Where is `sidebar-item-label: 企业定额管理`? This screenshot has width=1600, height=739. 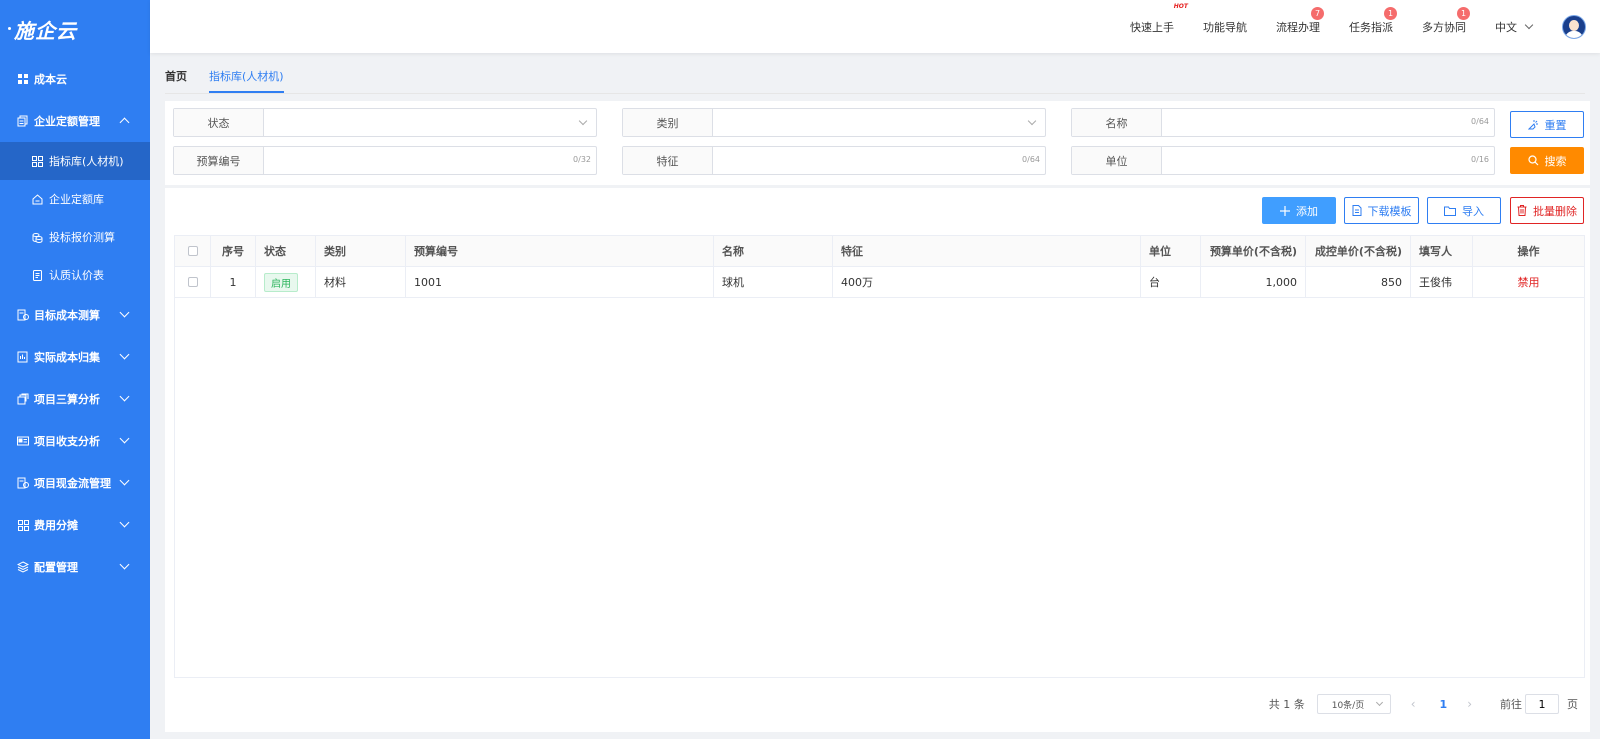
sidebar-item-label: 企业定额管理 is located at coordinates (67, 121).